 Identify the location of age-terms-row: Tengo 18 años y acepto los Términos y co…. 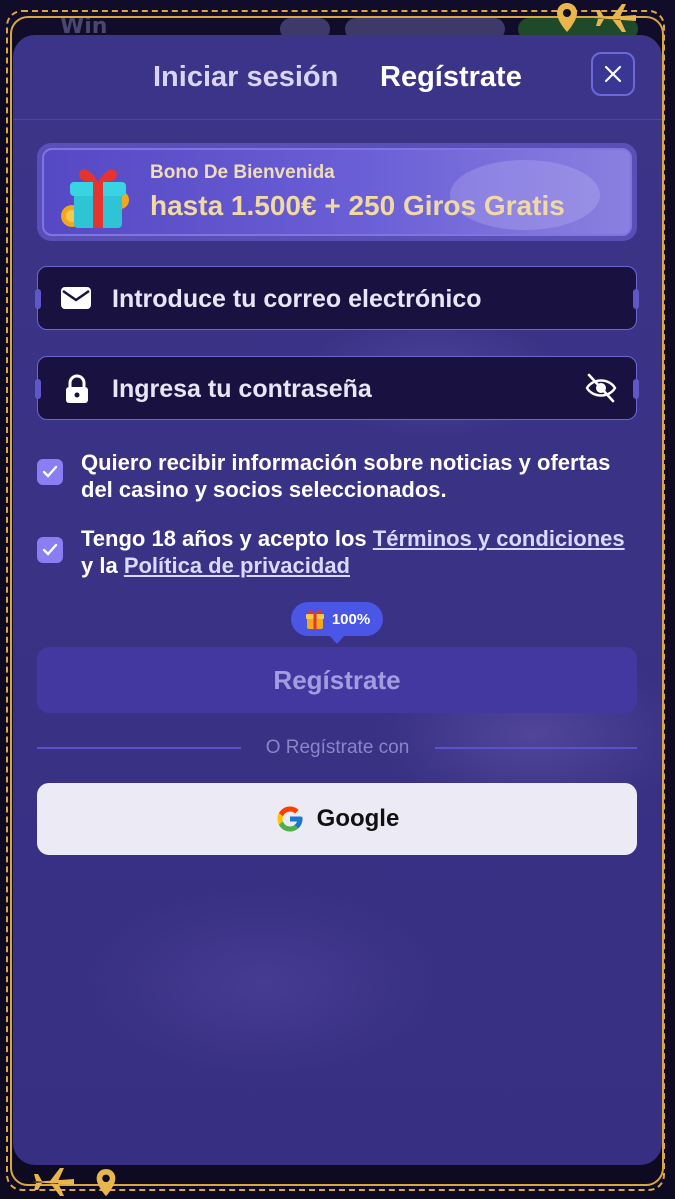
(337, 555).